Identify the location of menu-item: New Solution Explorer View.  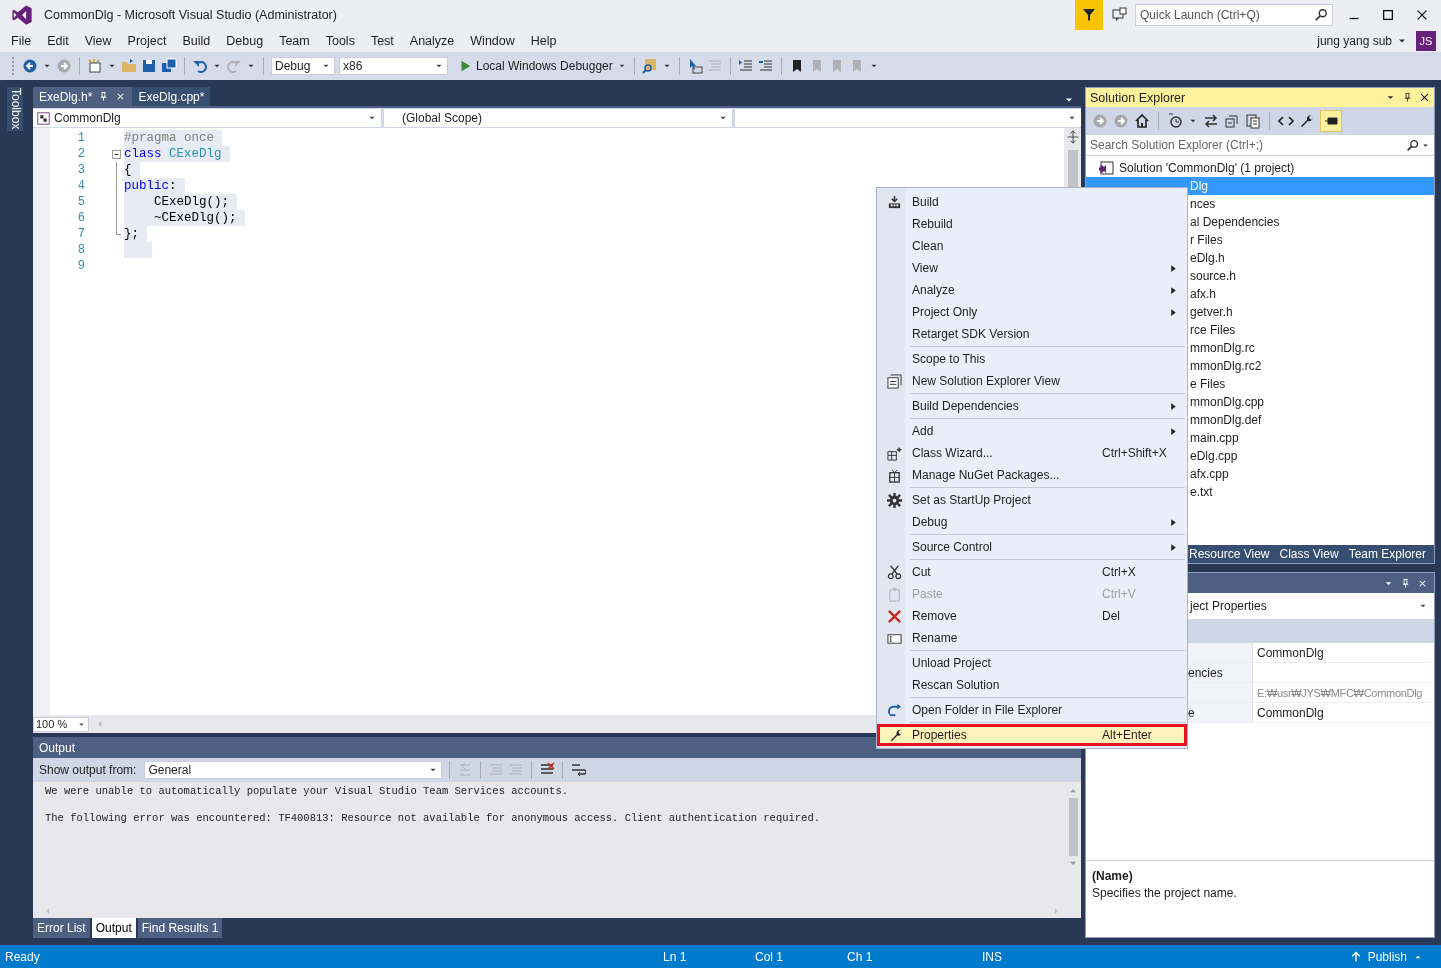
(1032, 381).